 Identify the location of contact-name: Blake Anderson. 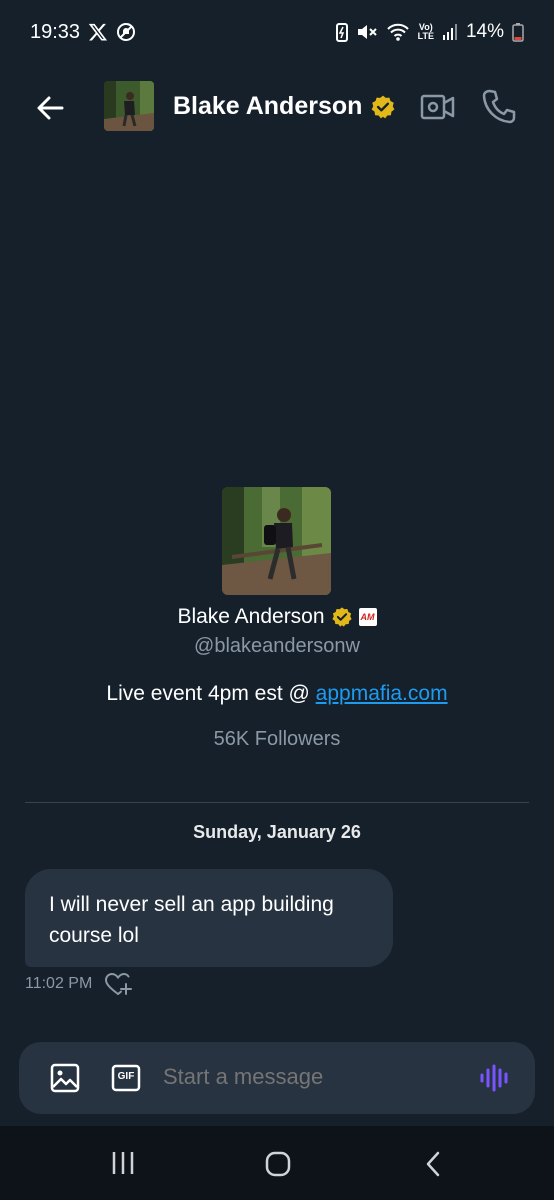
(268, 106).